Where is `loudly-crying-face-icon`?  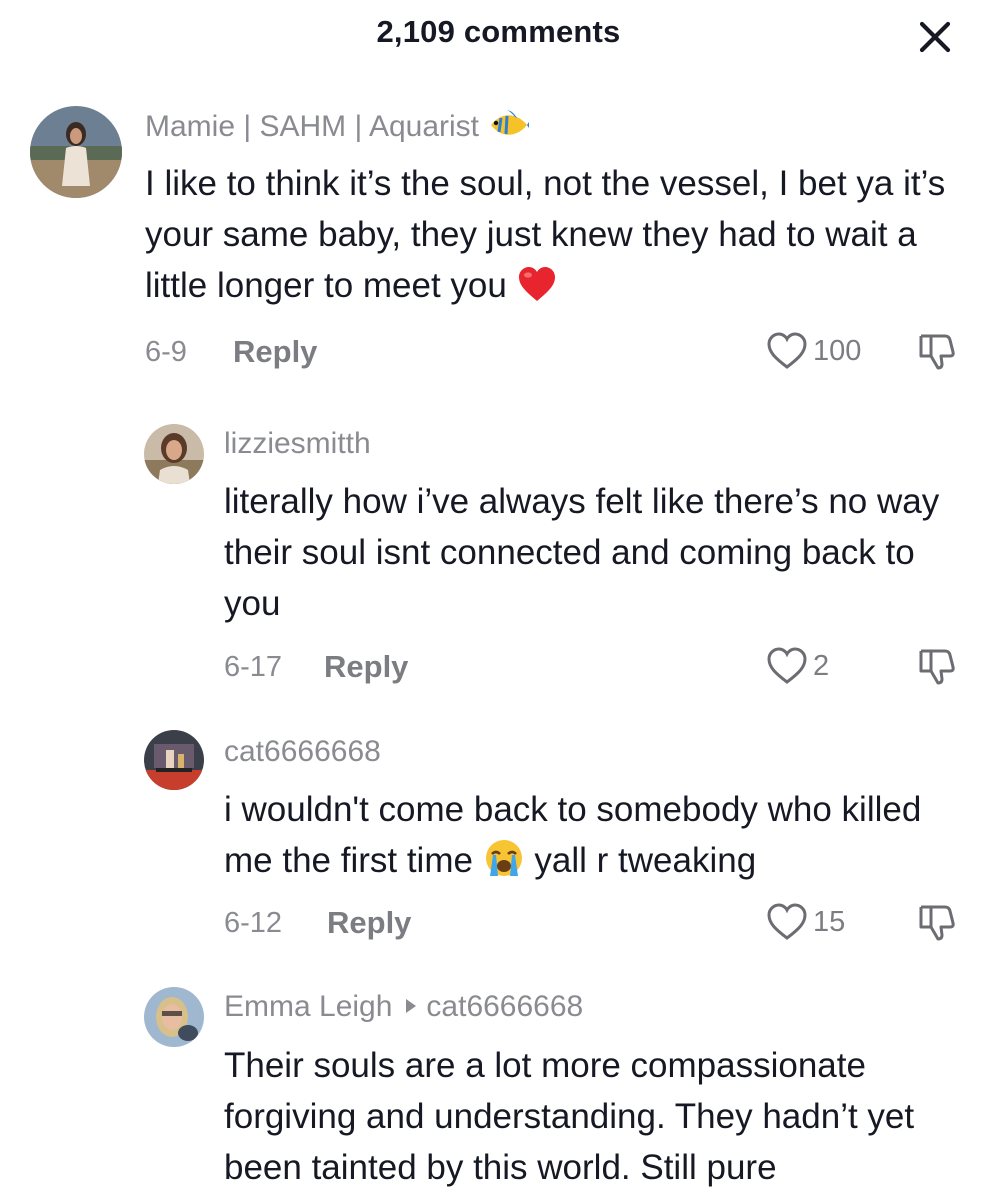
loudly-crying-face-icon is located at coordinates (504, 865).